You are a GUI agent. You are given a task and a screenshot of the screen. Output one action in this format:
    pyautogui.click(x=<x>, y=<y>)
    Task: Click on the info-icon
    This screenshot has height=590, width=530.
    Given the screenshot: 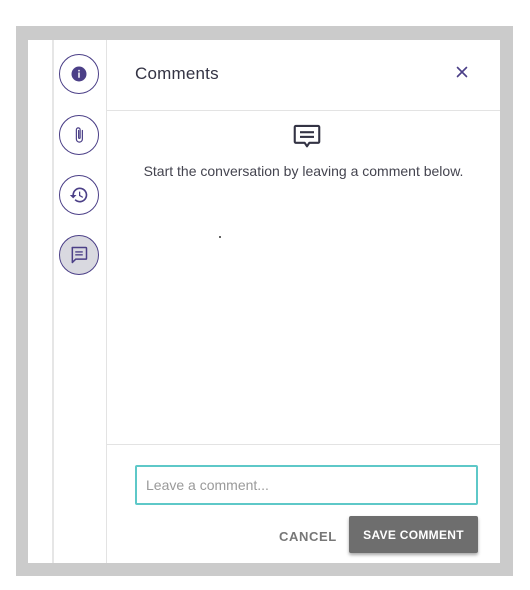 What is the action you would take?
    pyautogui.click(x=79, y=74)
    